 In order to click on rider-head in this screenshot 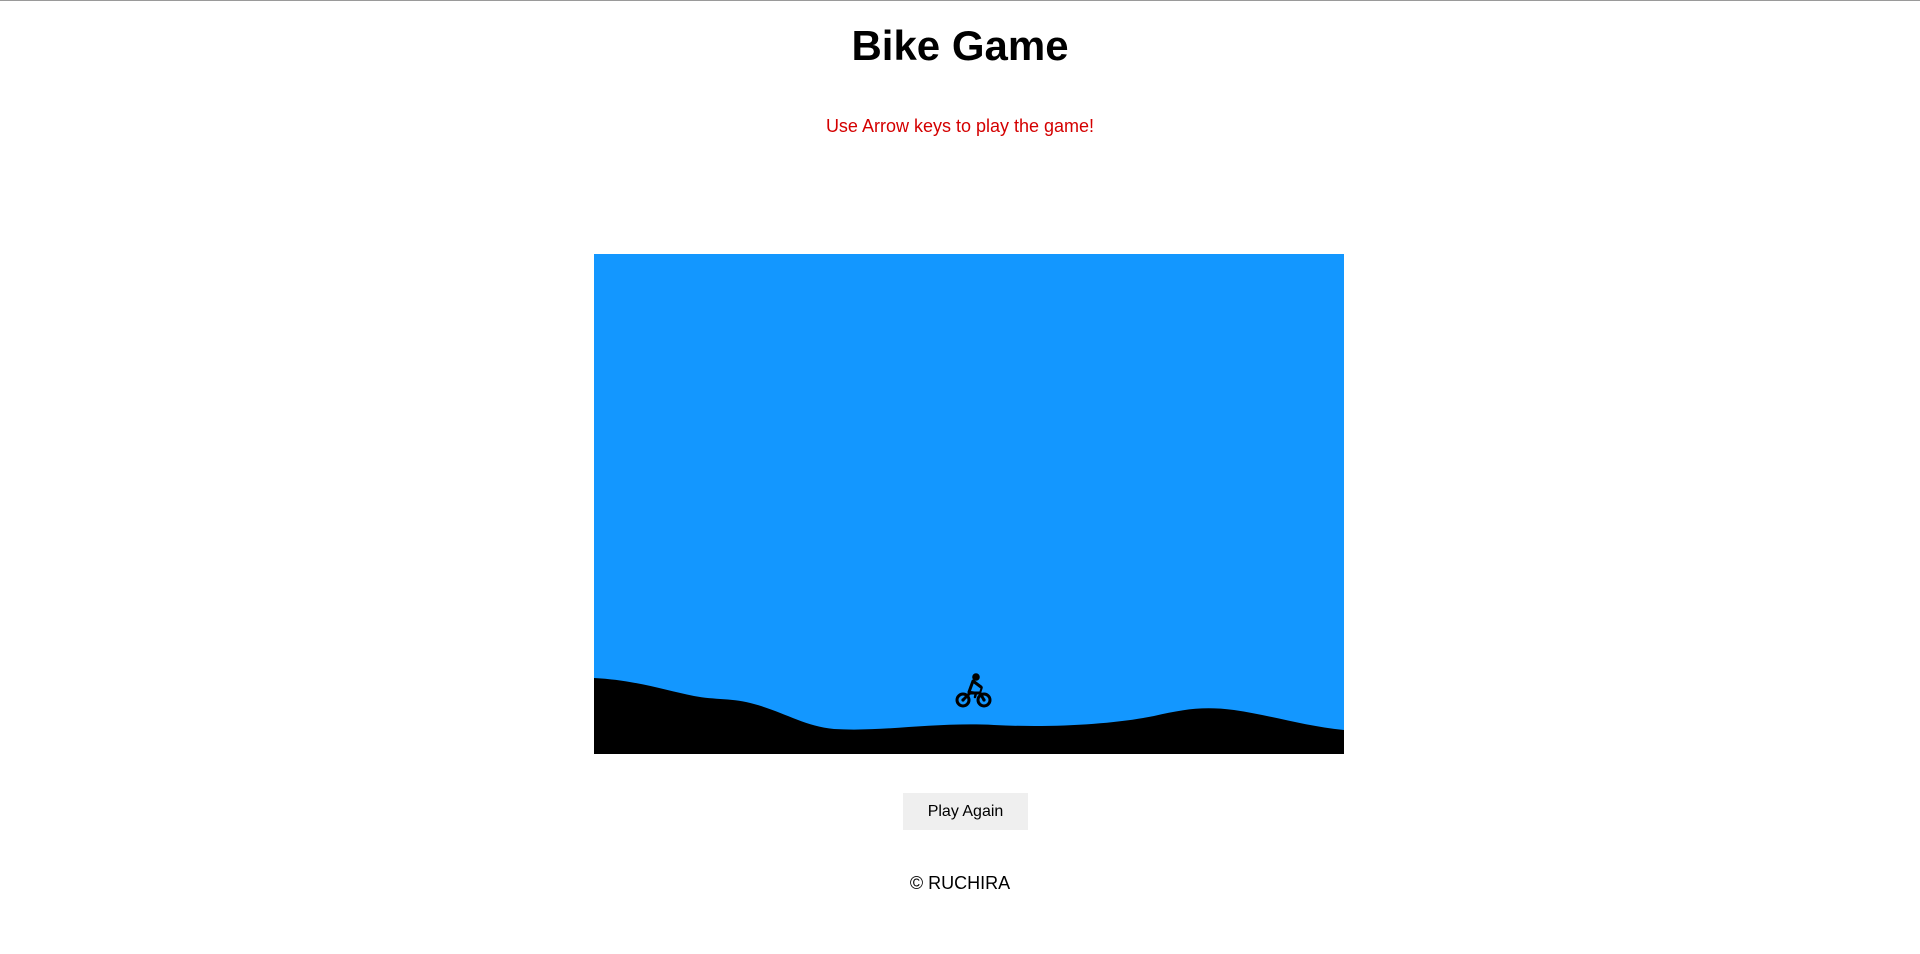, I will do `click(976, 677)`.